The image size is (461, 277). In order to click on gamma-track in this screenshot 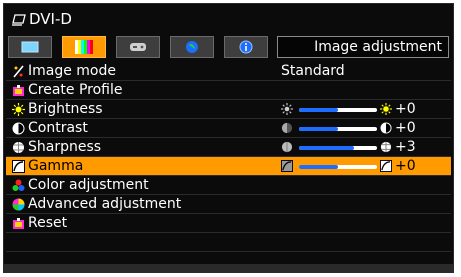, I will do `click(338, 167)`.